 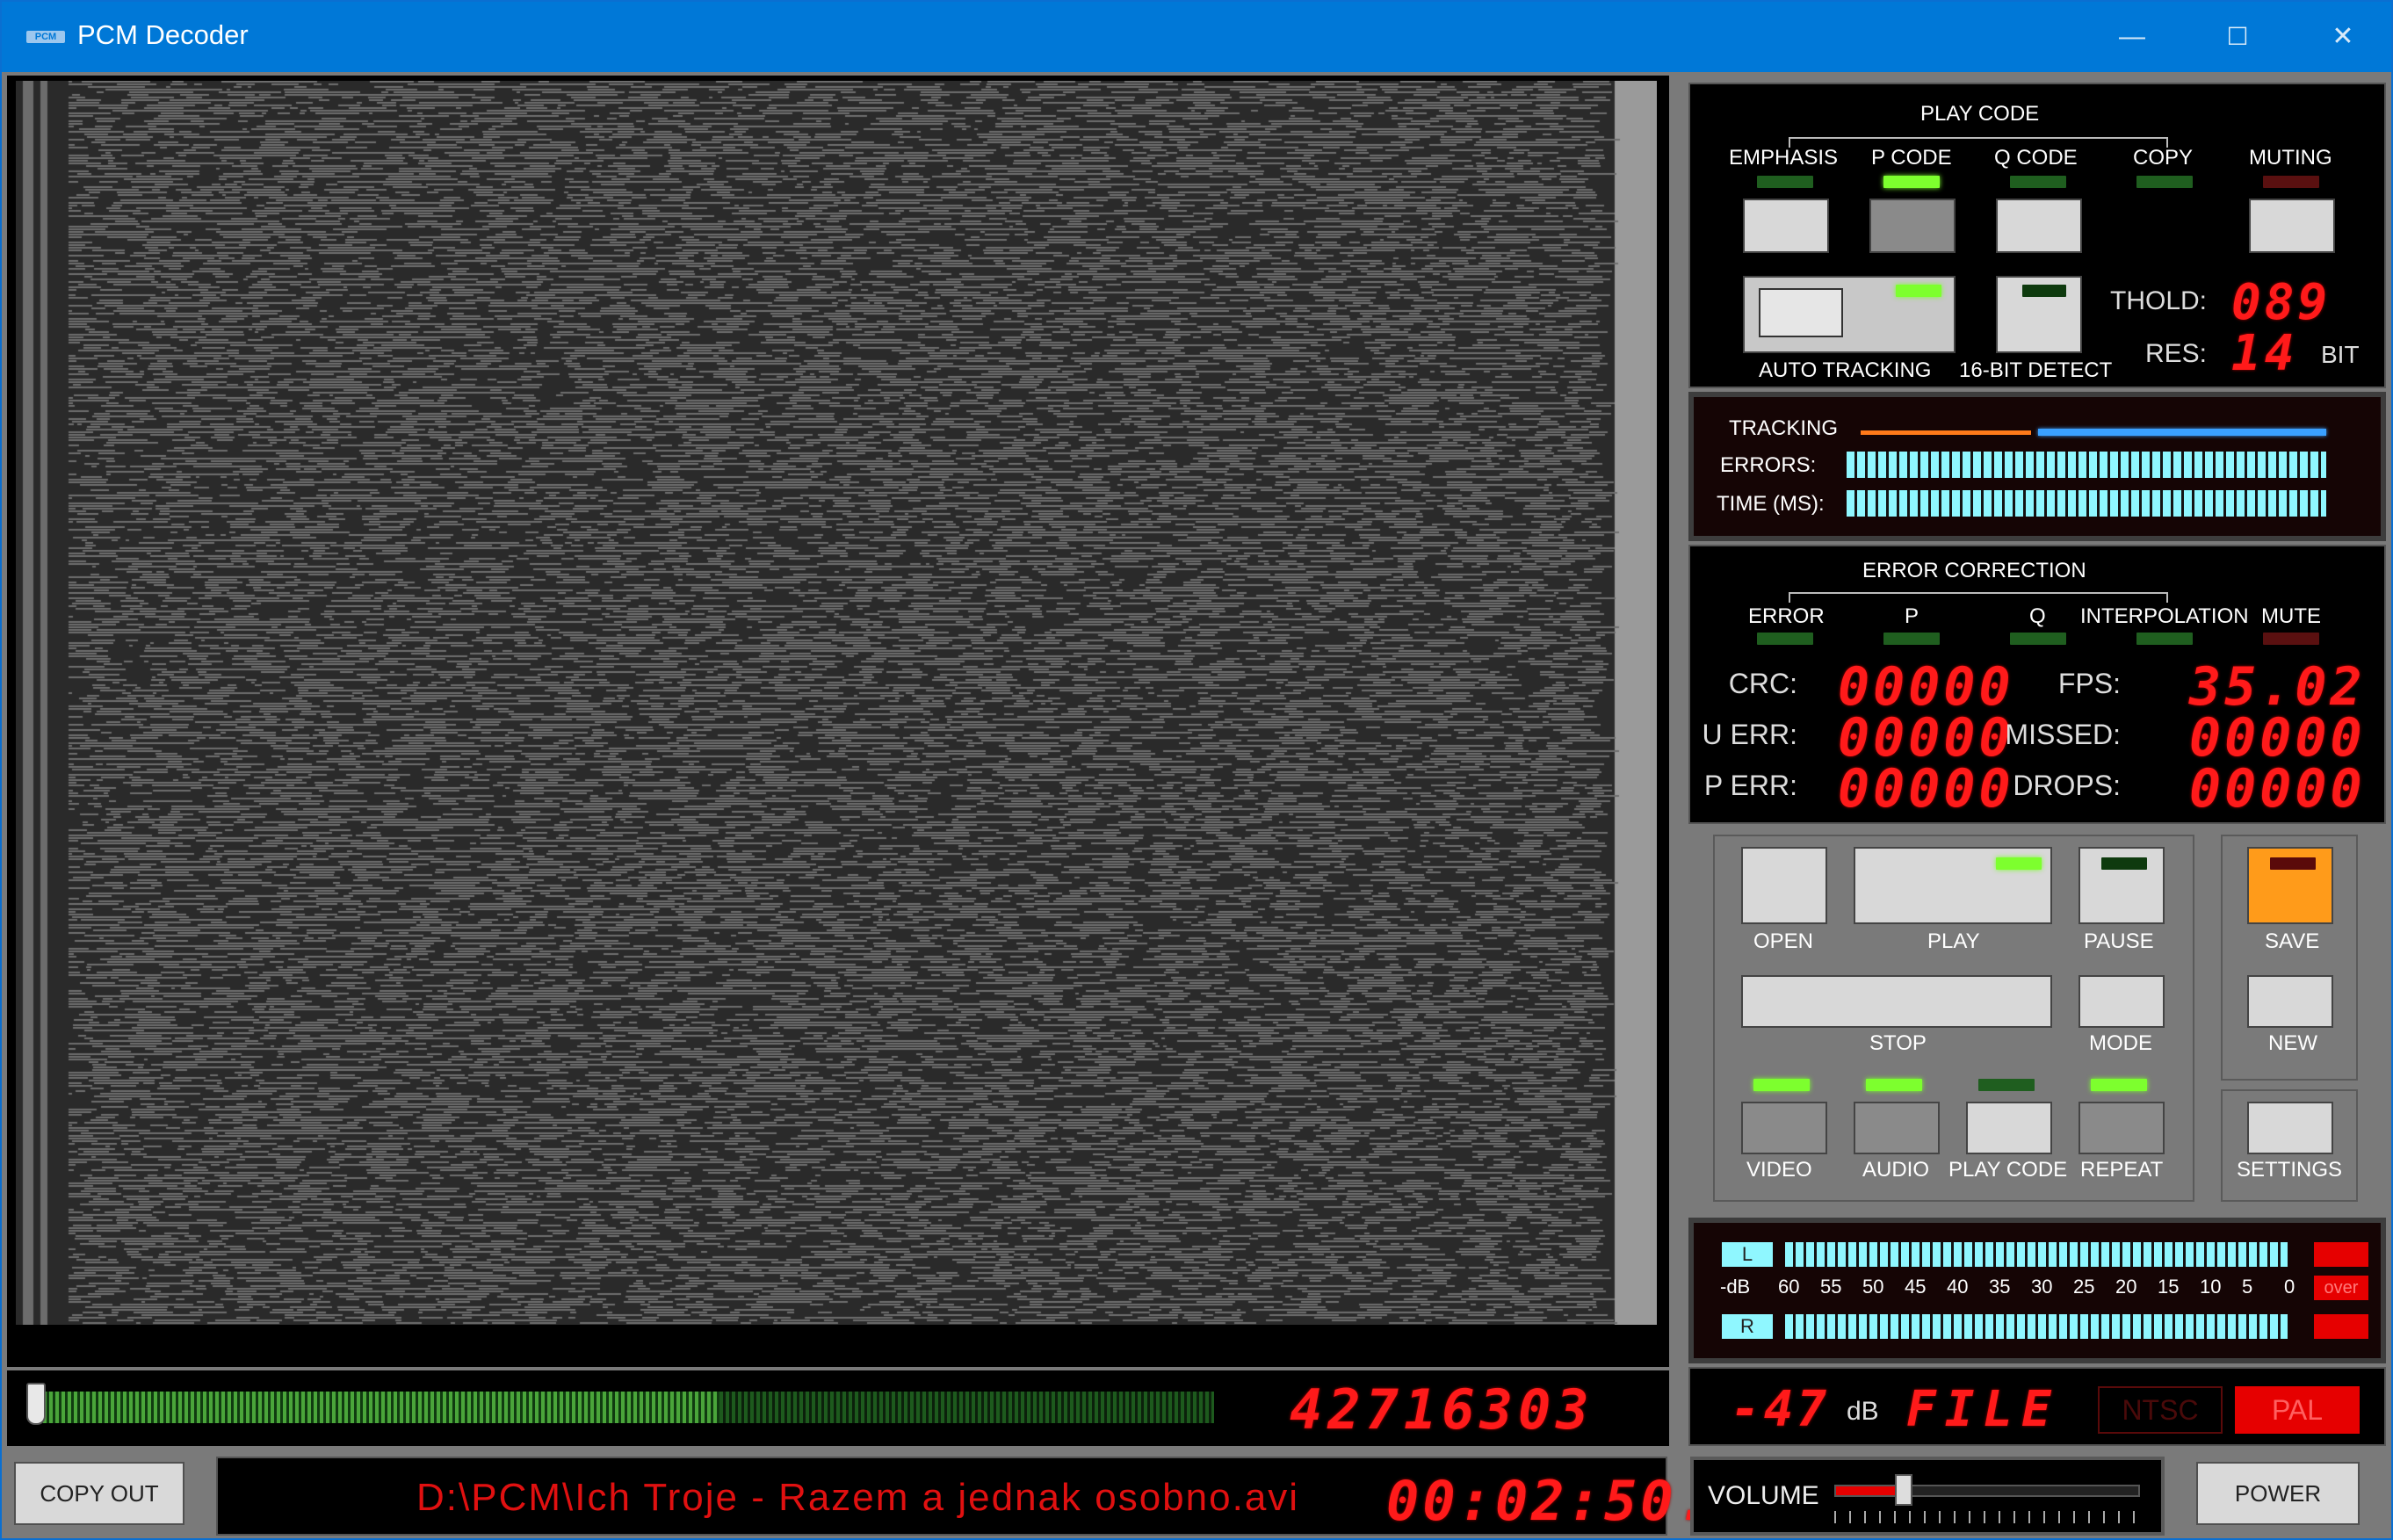 I want to click on pause-led, so click(x=2124, y=864).